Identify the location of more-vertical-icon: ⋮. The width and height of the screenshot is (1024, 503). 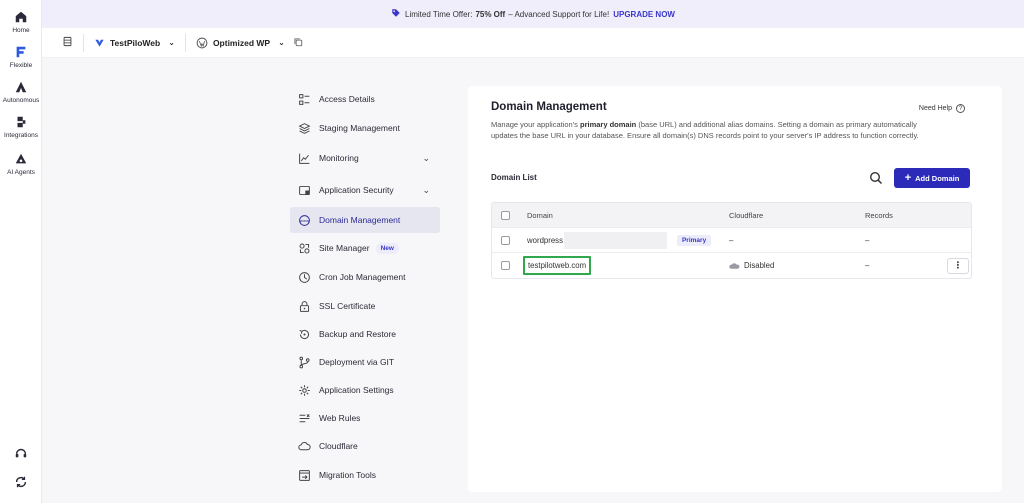
(958, 265).